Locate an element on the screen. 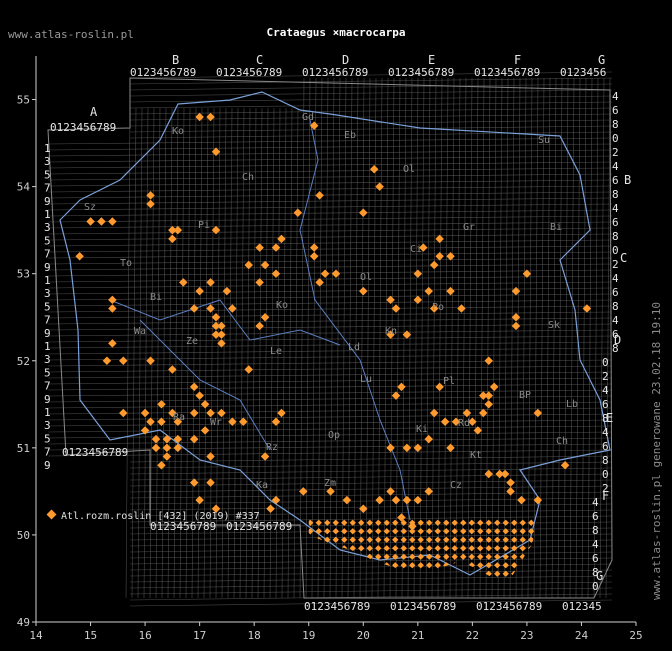 The height and width of the screenshot is (651, 672). region-label: Lu is located at coordinates (366, 379).